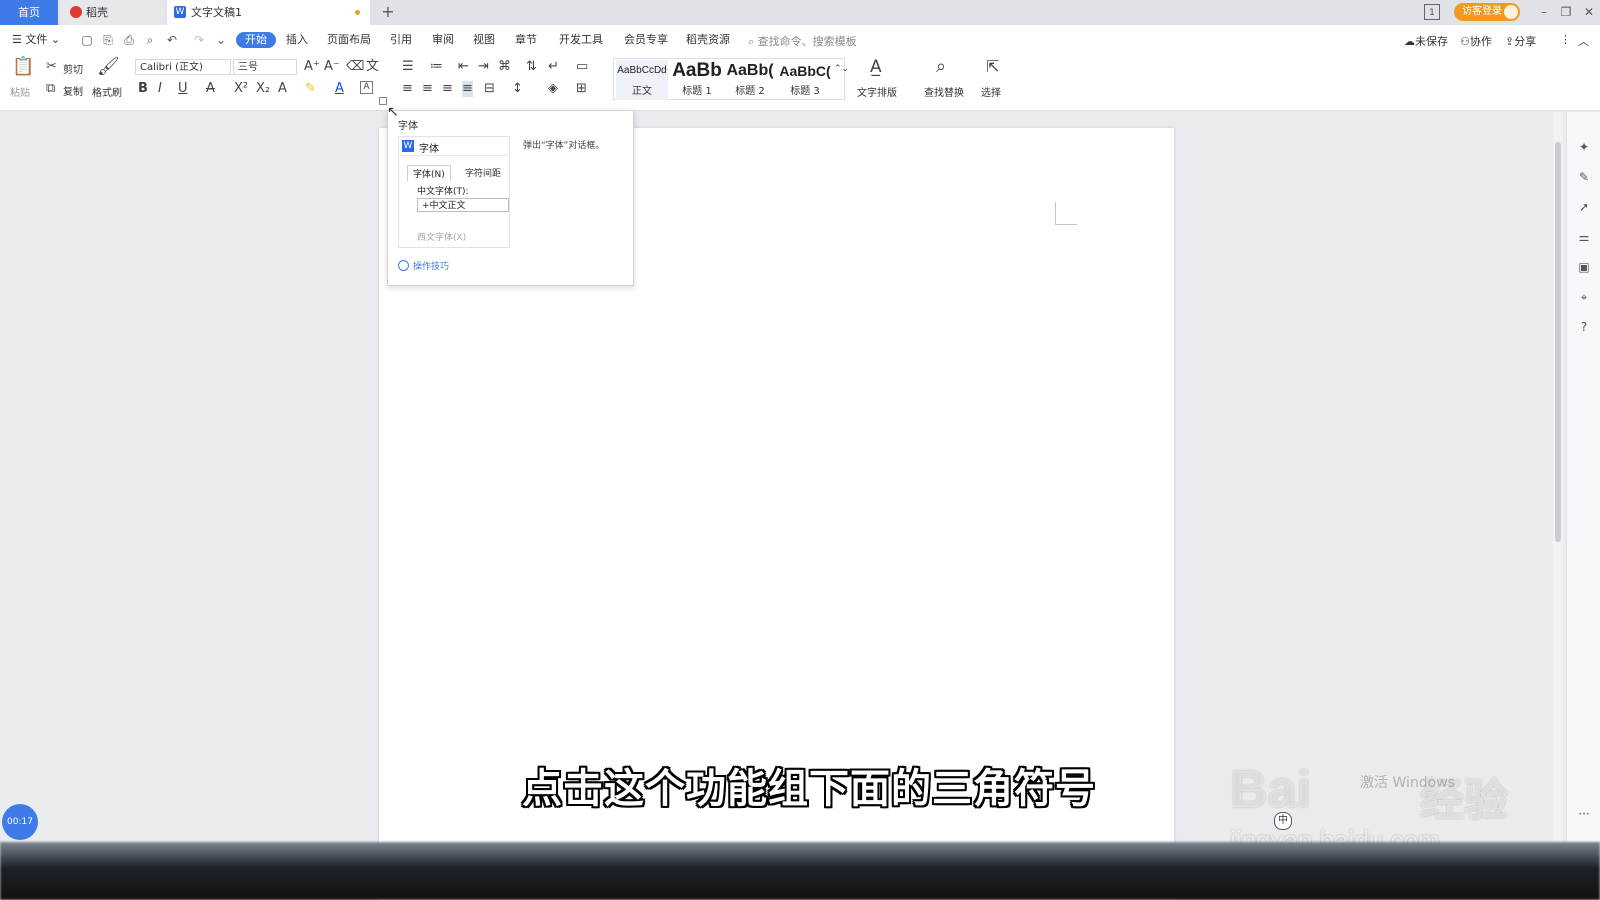 This screenshot has width=1600, height=900. I want to click on unsaved-status: ☁未保存, so click(1426, 41).